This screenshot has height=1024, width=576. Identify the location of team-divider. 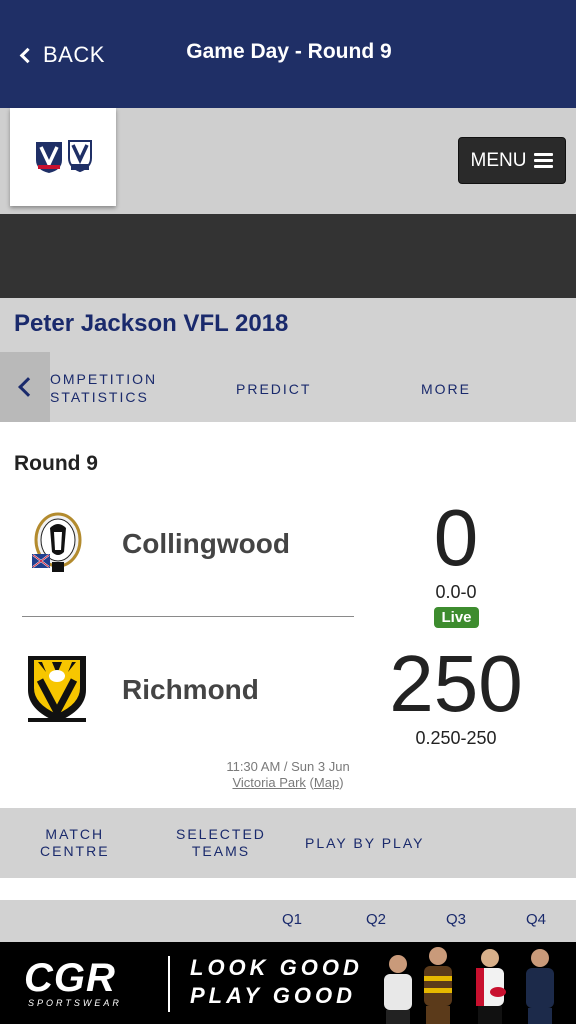
(188, 616).